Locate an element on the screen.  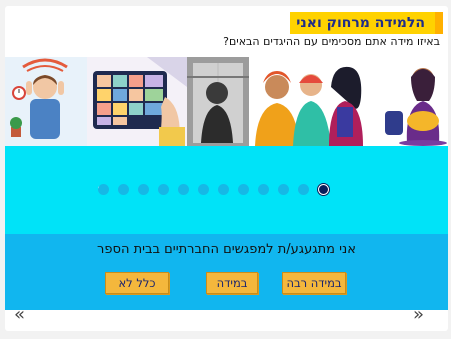
friends-group-illustration is located at coordinates (313, 101).